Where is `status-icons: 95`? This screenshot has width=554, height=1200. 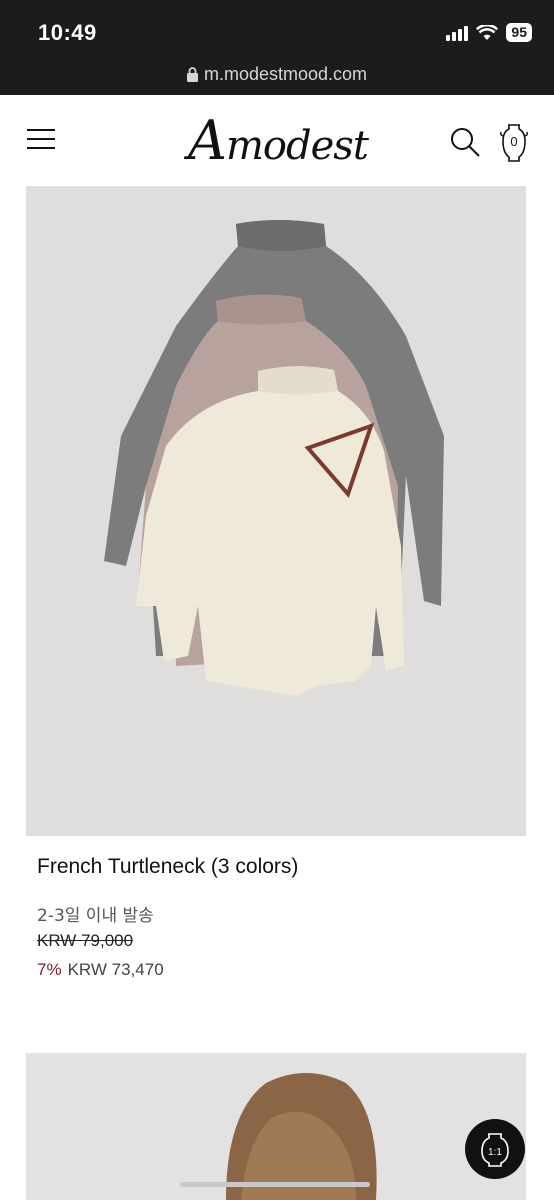
status-icons: 95 is located at coordinates (489, 32).